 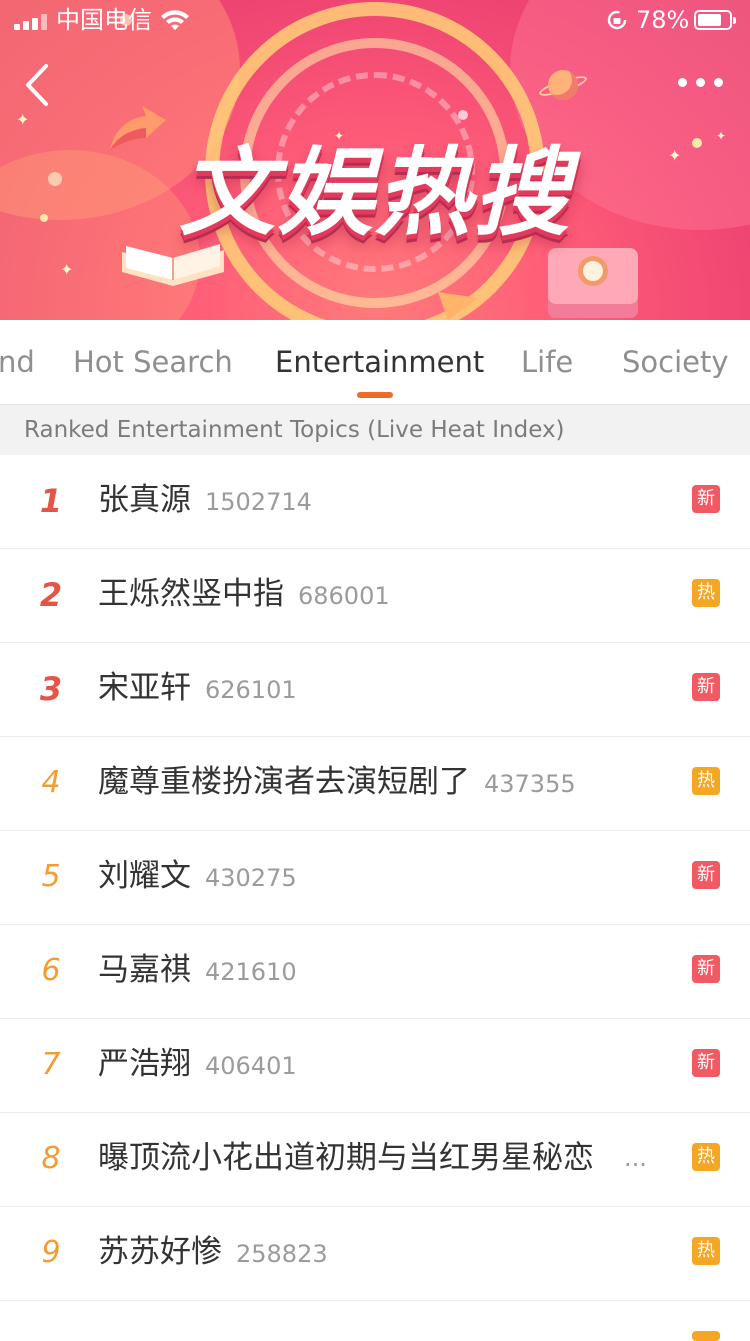 What do you see at coordinates (375, 20) in the screenshot?
I see `status-bar: 中国电信 78%` at bounding box center [375, 20].